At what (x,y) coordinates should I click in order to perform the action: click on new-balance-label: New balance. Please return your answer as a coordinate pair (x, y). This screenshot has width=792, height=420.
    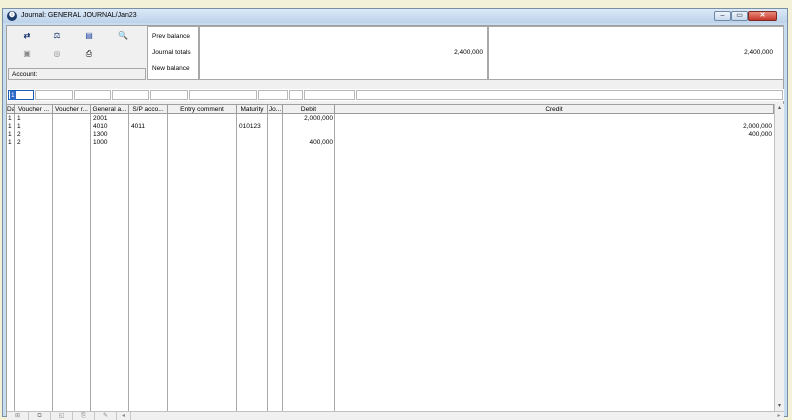
    Looking at the image, I should click on (171, 68).